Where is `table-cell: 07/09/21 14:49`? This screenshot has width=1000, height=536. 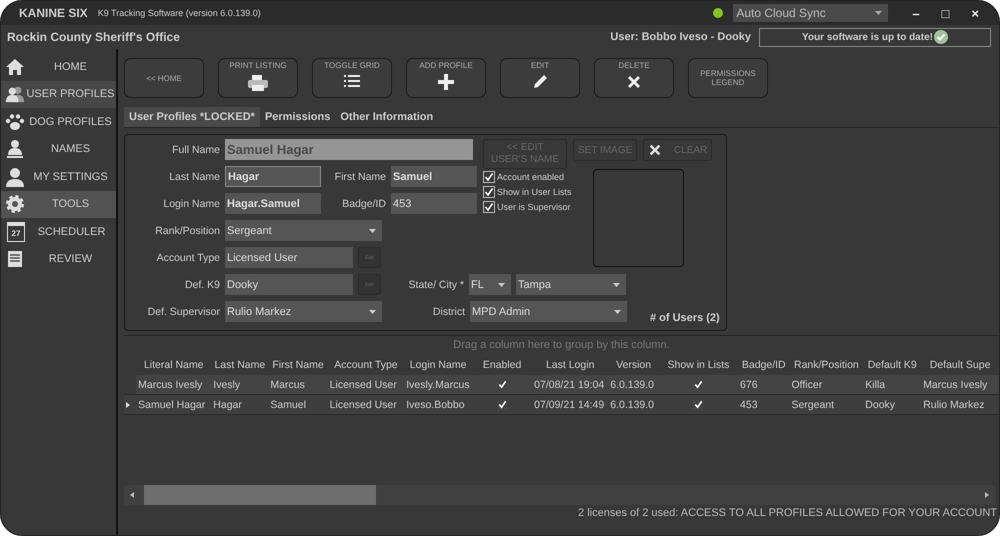 table-cell: 07/09/21 14:49 is located at coordinates (570, 404).